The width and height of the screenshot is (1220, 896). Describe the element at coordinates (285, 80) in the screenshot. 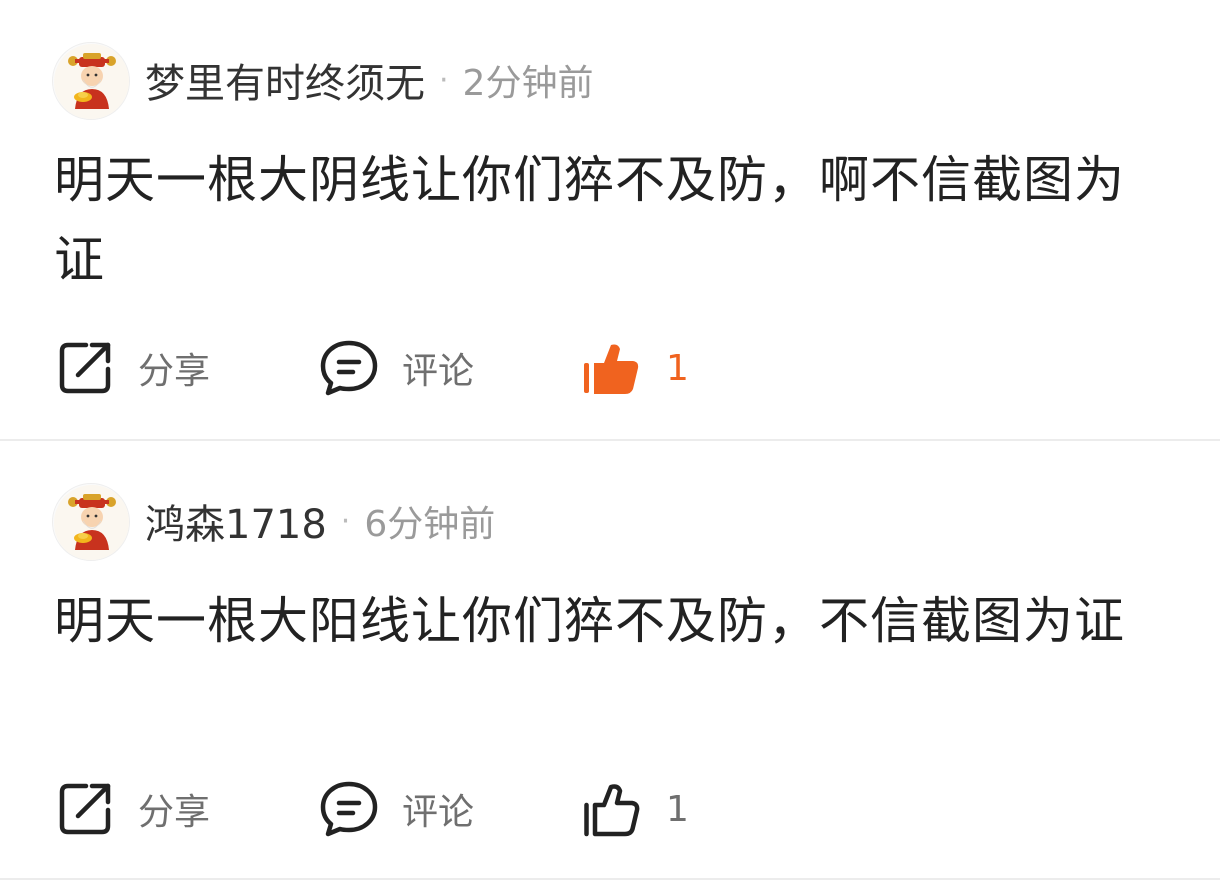

I see `username: 梦里有时终须无` at that location.